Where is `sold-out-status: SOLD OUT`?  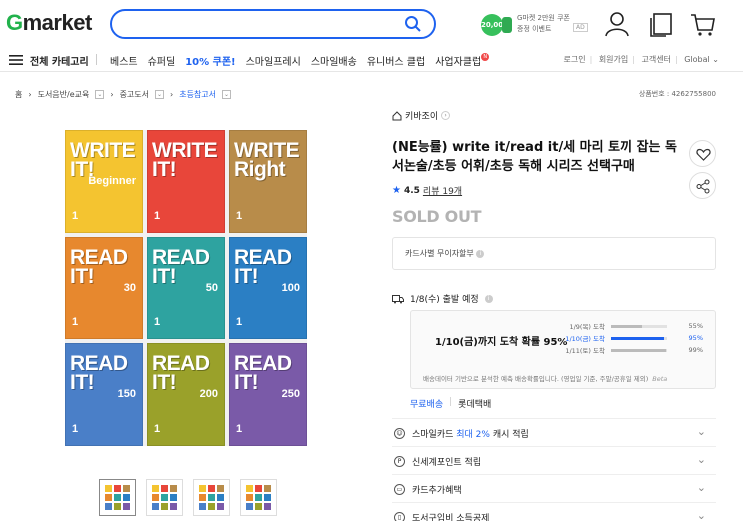 sold-out-status: SOLD OUT is located at coordinates (437, 216).